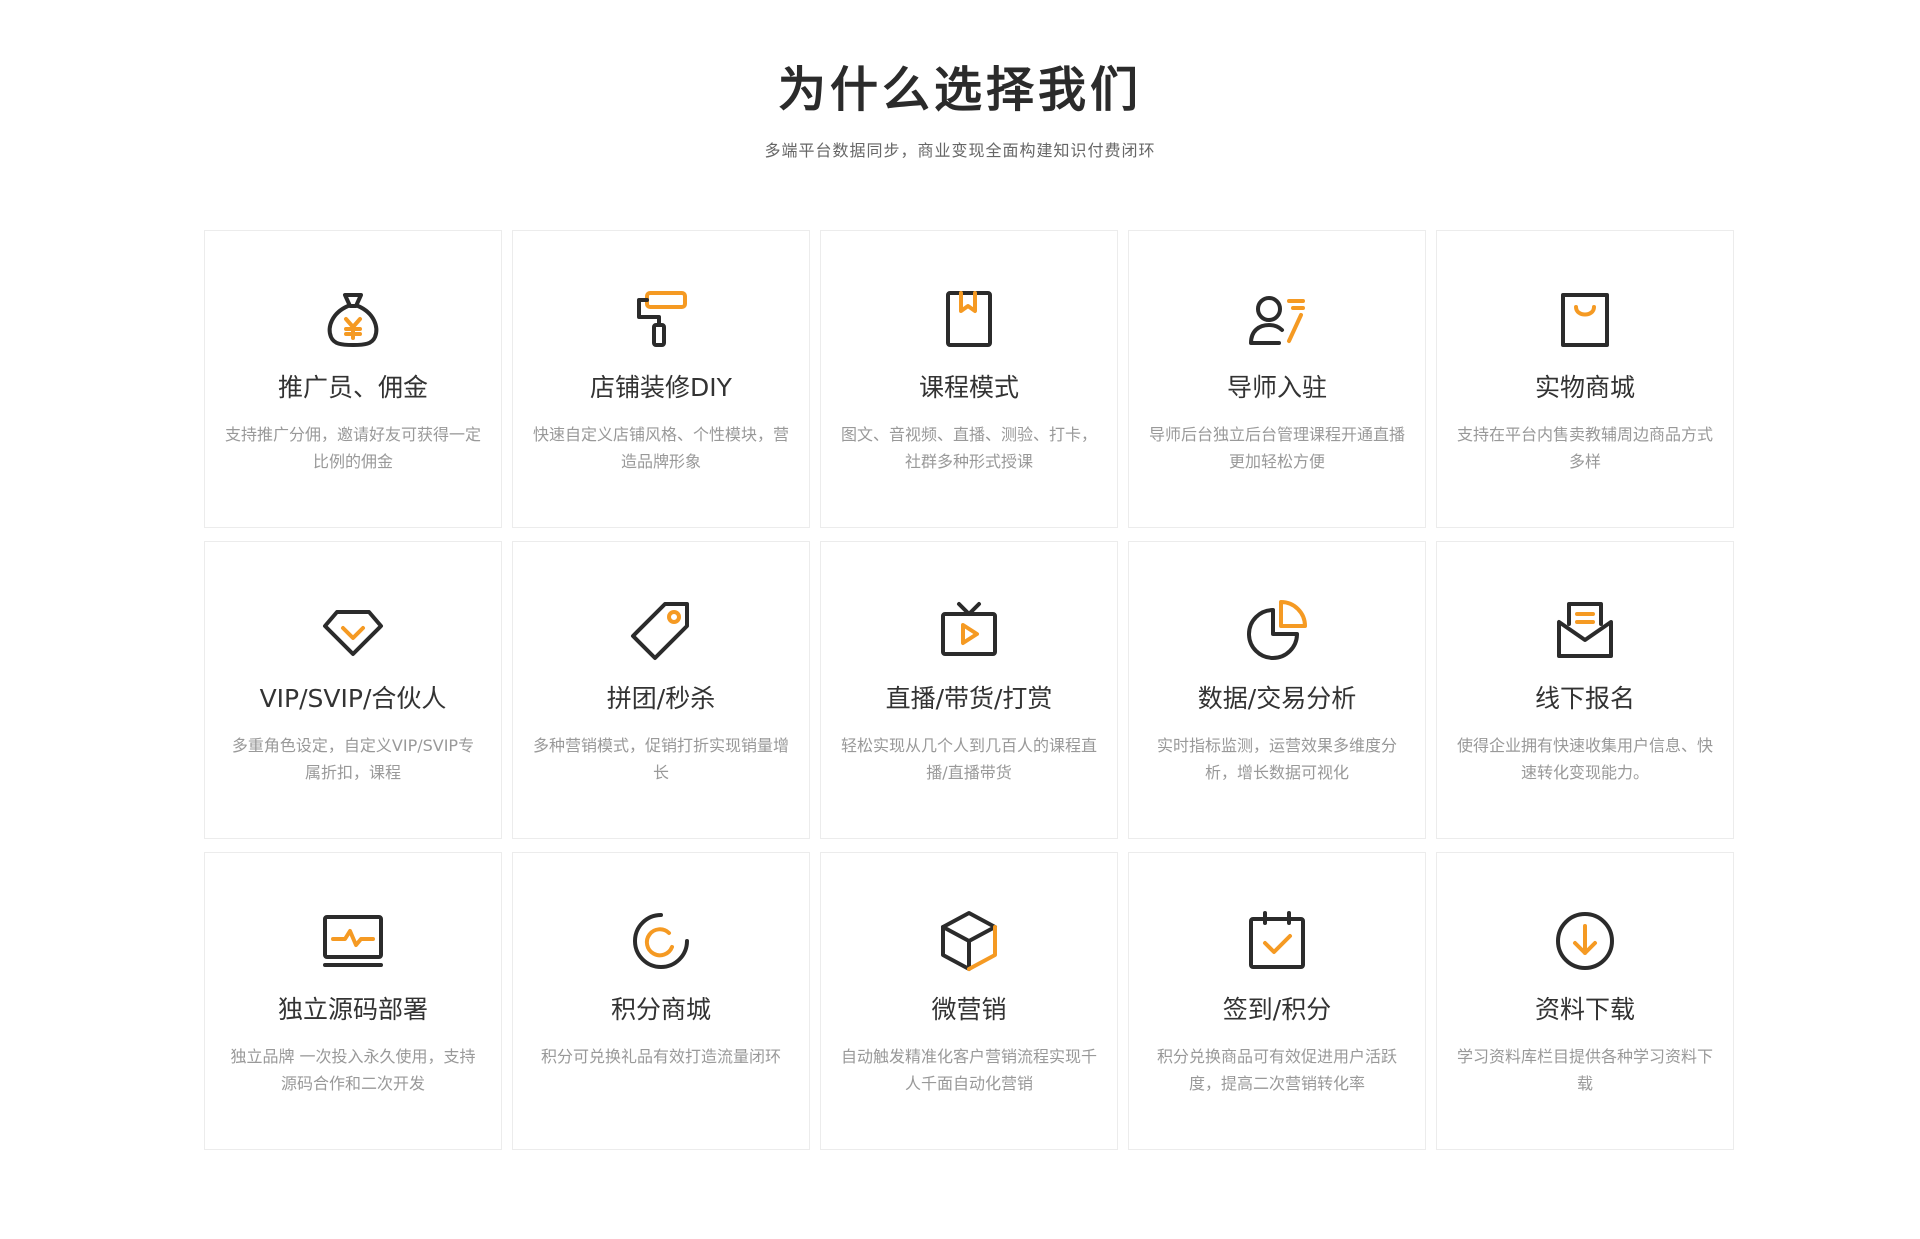 This screenshot has width=1920, height=1239. What do you see at coordinates (1277, 1009) in the screenshot?
I see `feature-title: 签到/积分` at bounding box center [1277, 1009].